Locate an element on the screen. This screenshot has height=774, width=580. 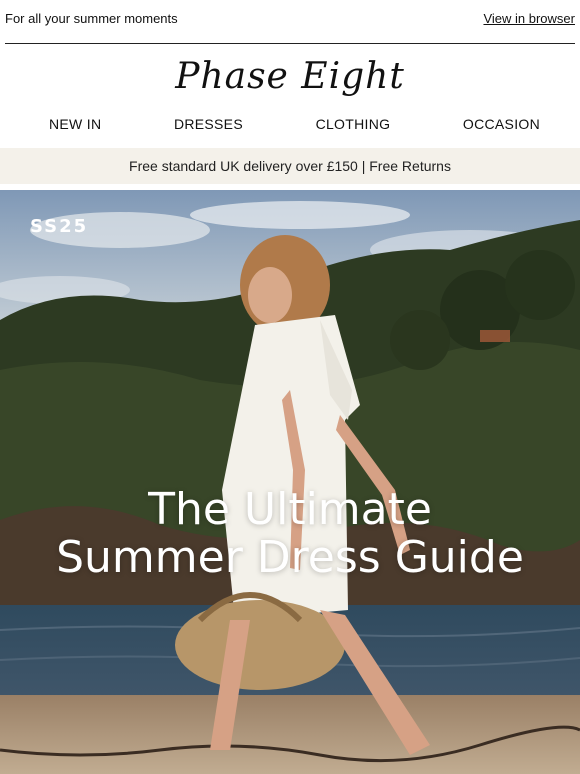
hero-headline: The Ultimate Summer Dress Guide is located at coordinates (290, 534).